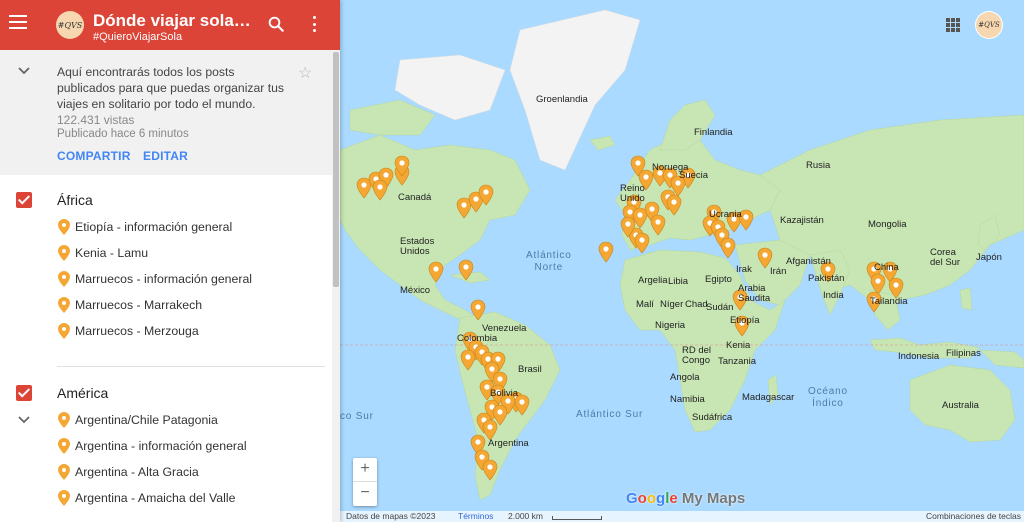  Describe the element at coordinates (530, 369) in the screenshot. I see `label-brasil: Brasil` at that location.